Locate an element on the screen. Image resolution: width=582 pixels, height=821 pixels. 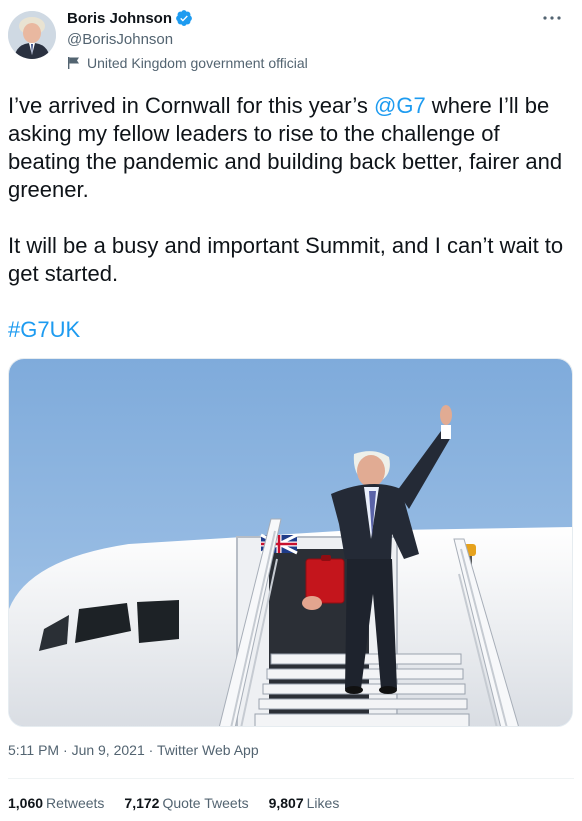
flag-icon is located at coordinates (73, 63).